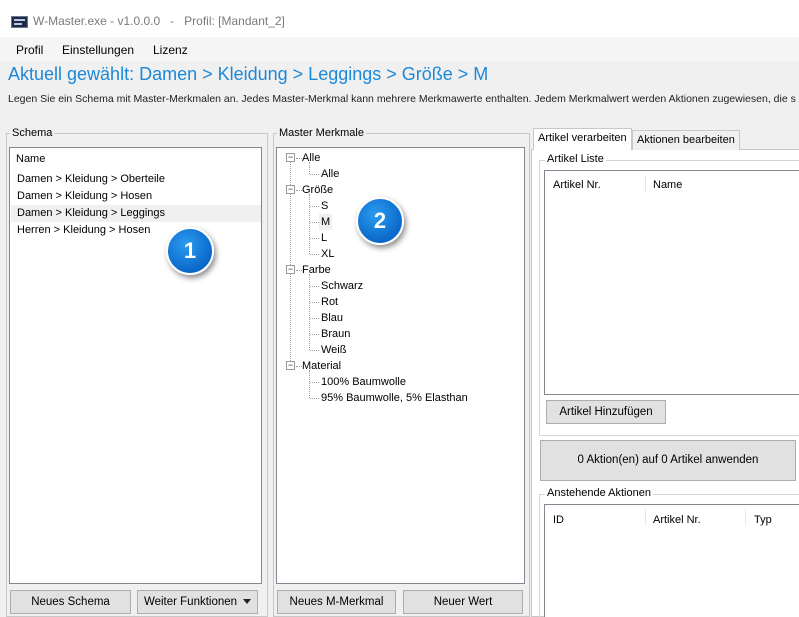 The width and height of the screenshot is (799, 617). I want to click on callout-badge-2: 2, so click(380, 221).